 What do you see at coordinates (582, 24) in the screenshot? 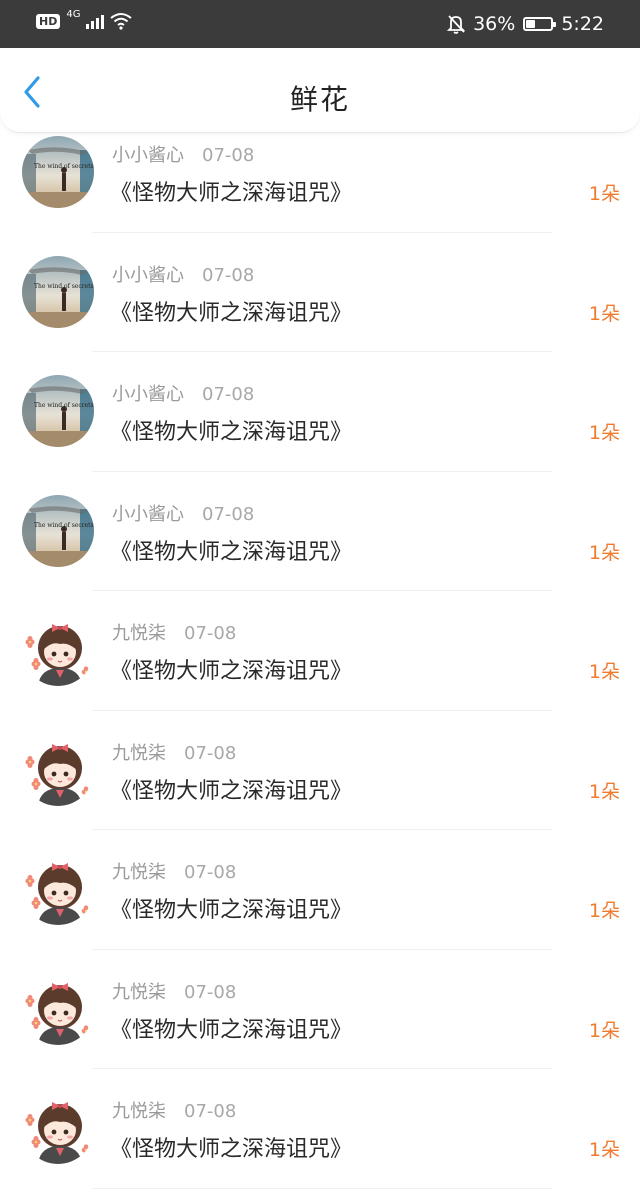
I see `clock: 5:22` at bounding box center [582, 24].